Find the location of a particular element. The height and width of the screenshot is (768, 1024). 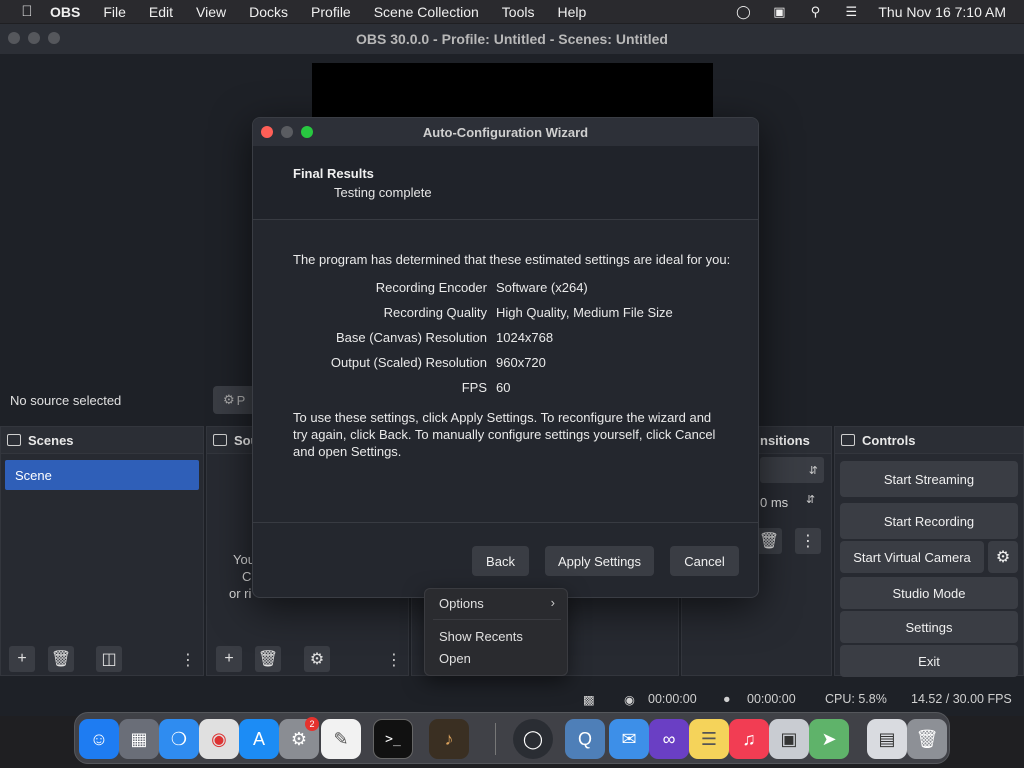

start-recording-button: Start Recording is located at coordinates (929, 521).